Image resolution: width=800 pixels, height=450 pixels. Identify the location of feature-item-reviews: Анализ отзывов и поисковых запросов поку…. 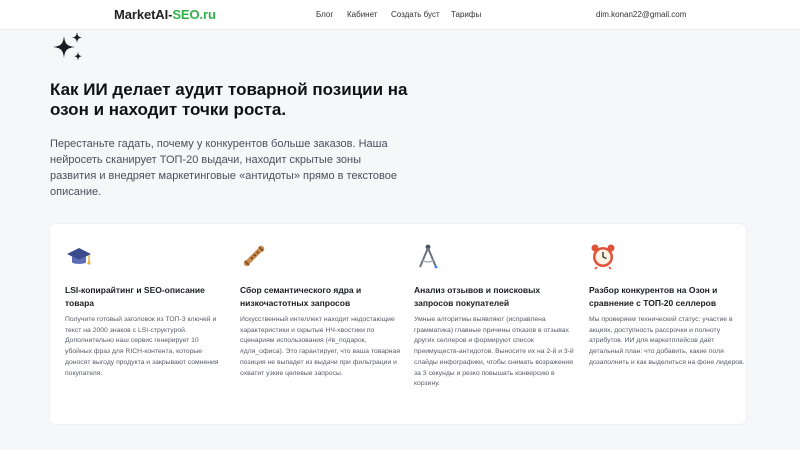
(494, 316).